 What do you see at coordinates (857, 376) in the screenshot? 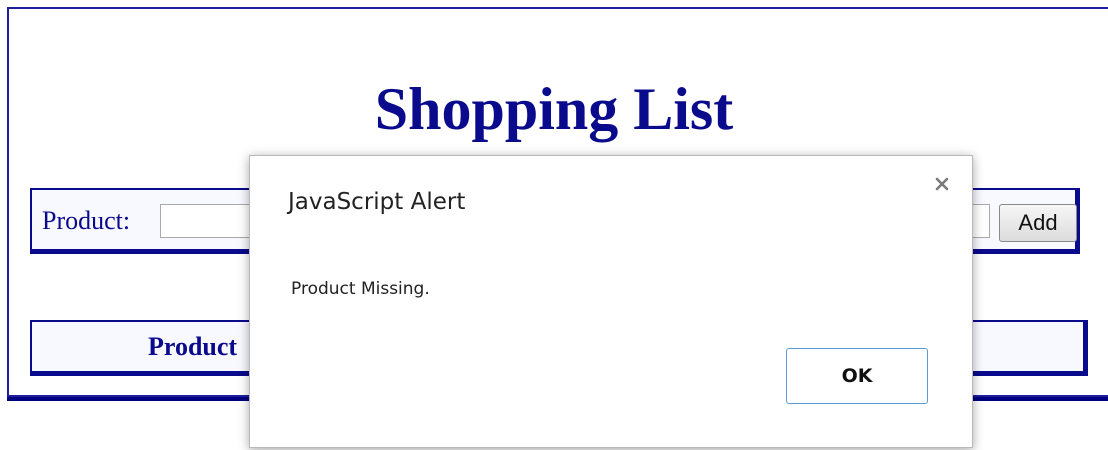
I see `ok-button: OK` at bounding box center [857, 376].